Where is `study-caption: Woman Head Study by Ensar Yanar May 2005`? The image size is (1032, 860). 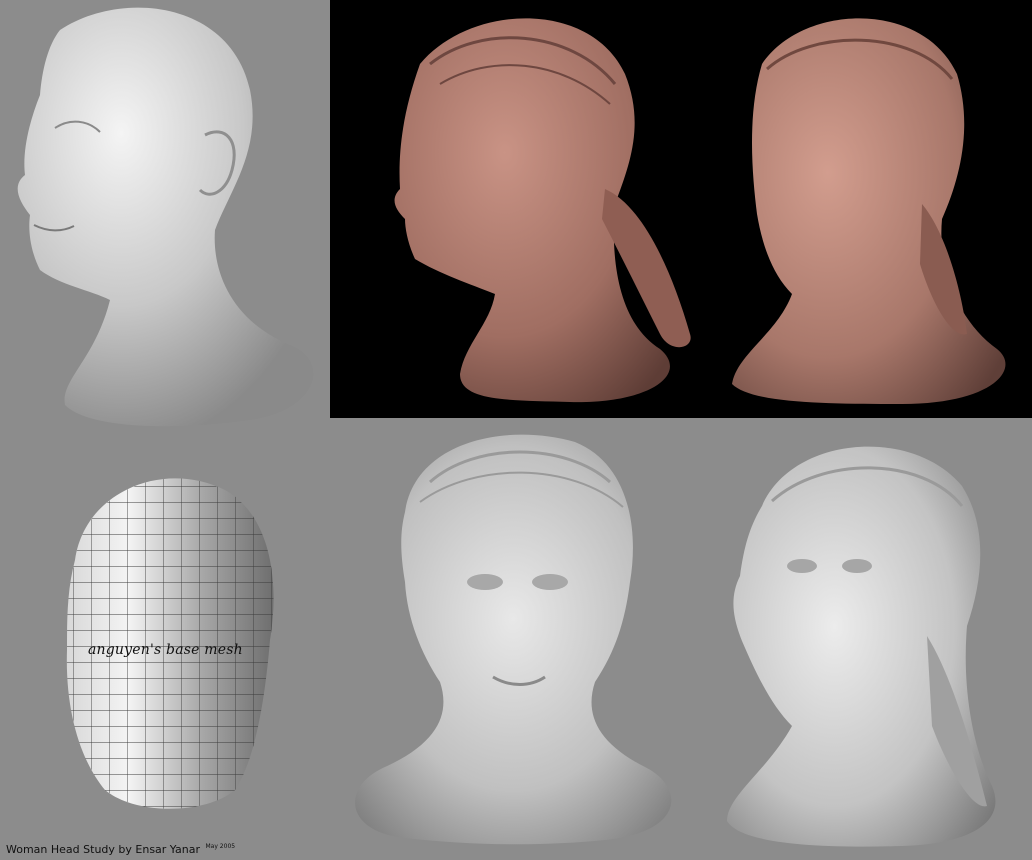
study-caption: Woman Head Study by Ensar Yanar May 2005 is located at coordinates (120, 849).